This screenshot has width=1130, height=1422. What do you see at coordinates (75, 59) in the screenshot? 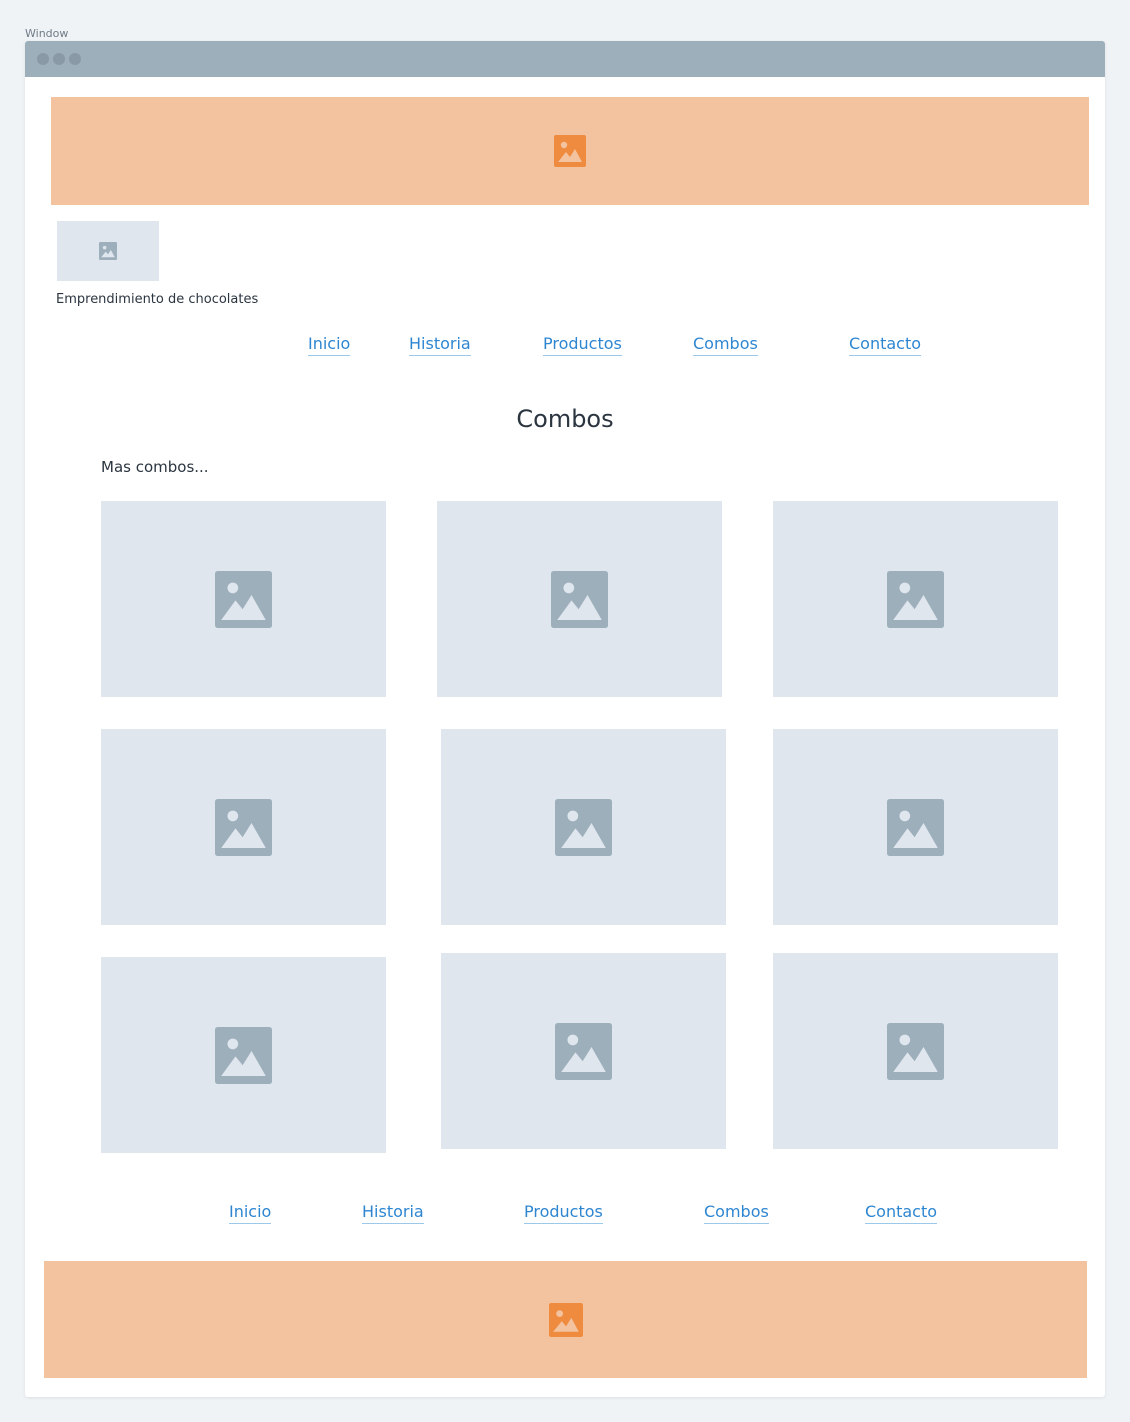
I see `window-maximize-dot` at bounding box center [75, 59].